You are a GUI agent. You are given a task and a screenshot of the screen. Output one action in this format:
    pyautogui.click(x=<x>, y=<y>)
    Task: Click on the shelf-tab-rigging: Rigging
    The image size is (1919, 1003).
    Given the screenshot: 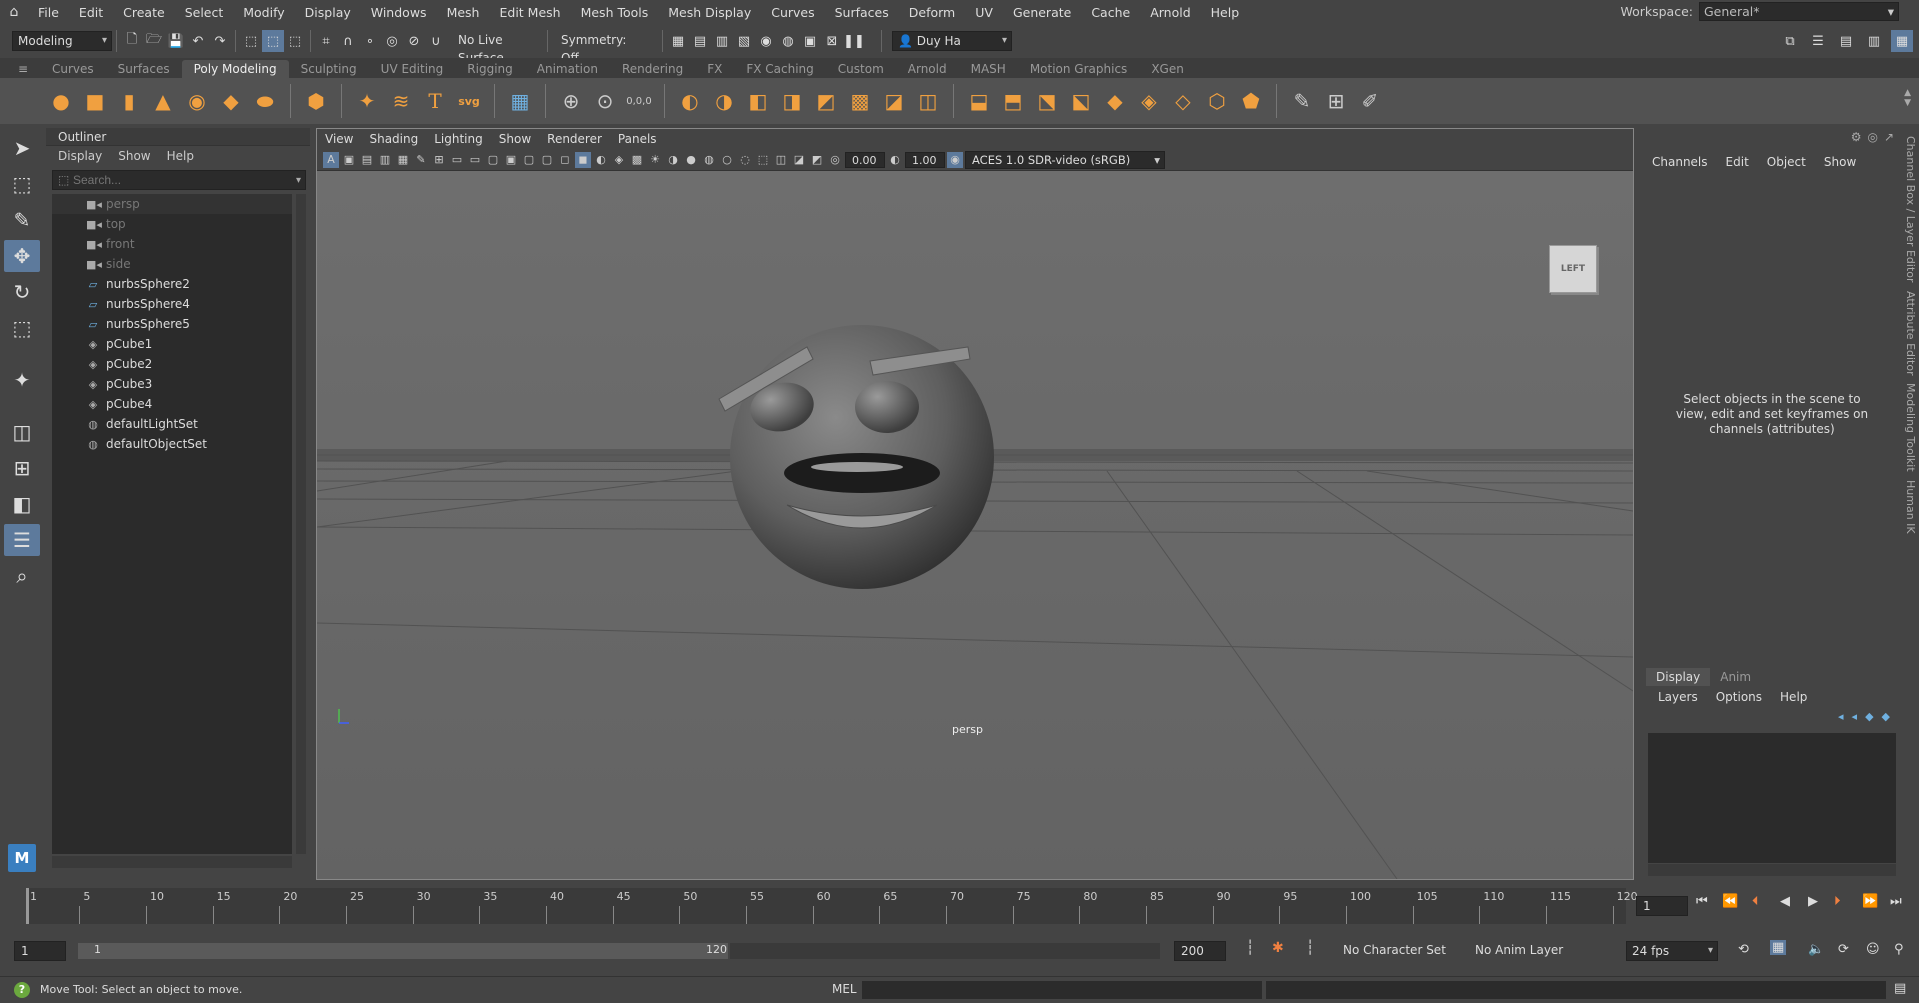 What is the action you would take?
    pyautogui.click(x=489, y=69)
    